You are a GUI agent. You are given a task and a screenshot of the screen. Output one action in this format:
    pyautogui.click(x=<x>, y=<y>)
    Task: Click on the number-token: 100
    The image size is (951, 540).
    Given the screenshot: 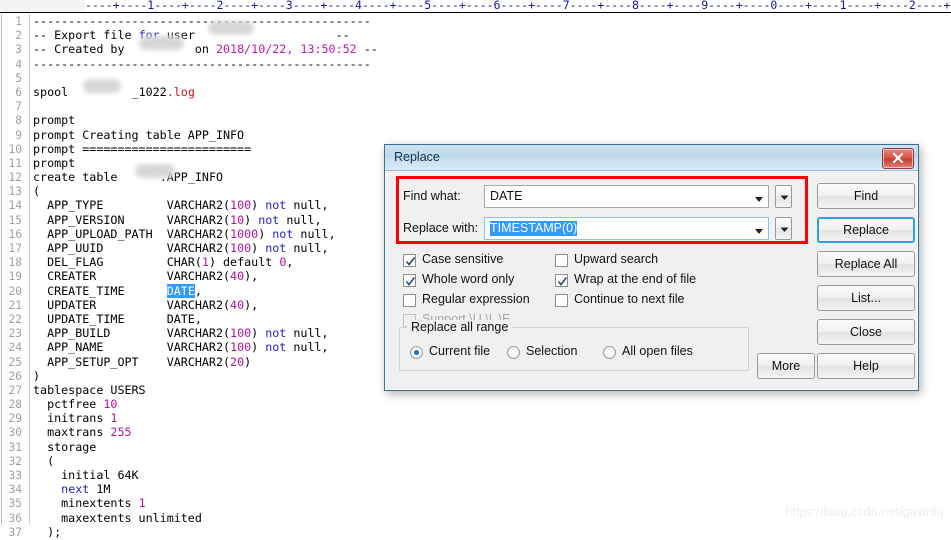 What is the action you would take?
    pyautogui.click(x=241, y=347)
    